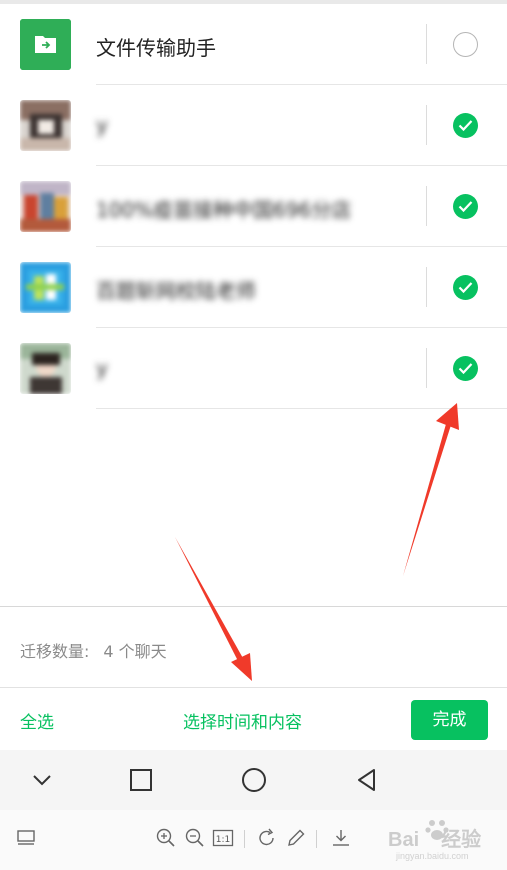 The width and height of the screenshot is (507, 870). Describe the element at coordinates (135, 651) in the screenshot. I see `migration-count-value: 4 个聊天` at that location.